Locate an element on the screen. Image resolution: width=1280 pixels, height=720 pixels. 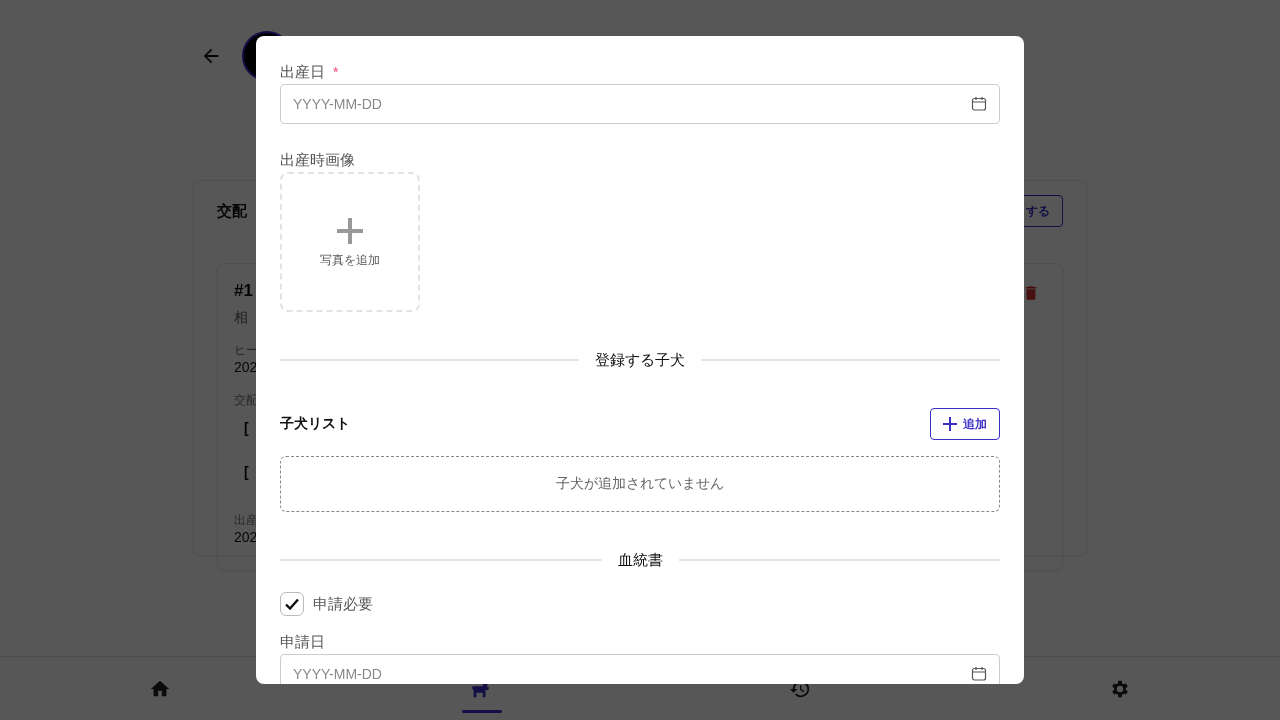
field-label: 出産時画像 is located at coordinates (317, 160).